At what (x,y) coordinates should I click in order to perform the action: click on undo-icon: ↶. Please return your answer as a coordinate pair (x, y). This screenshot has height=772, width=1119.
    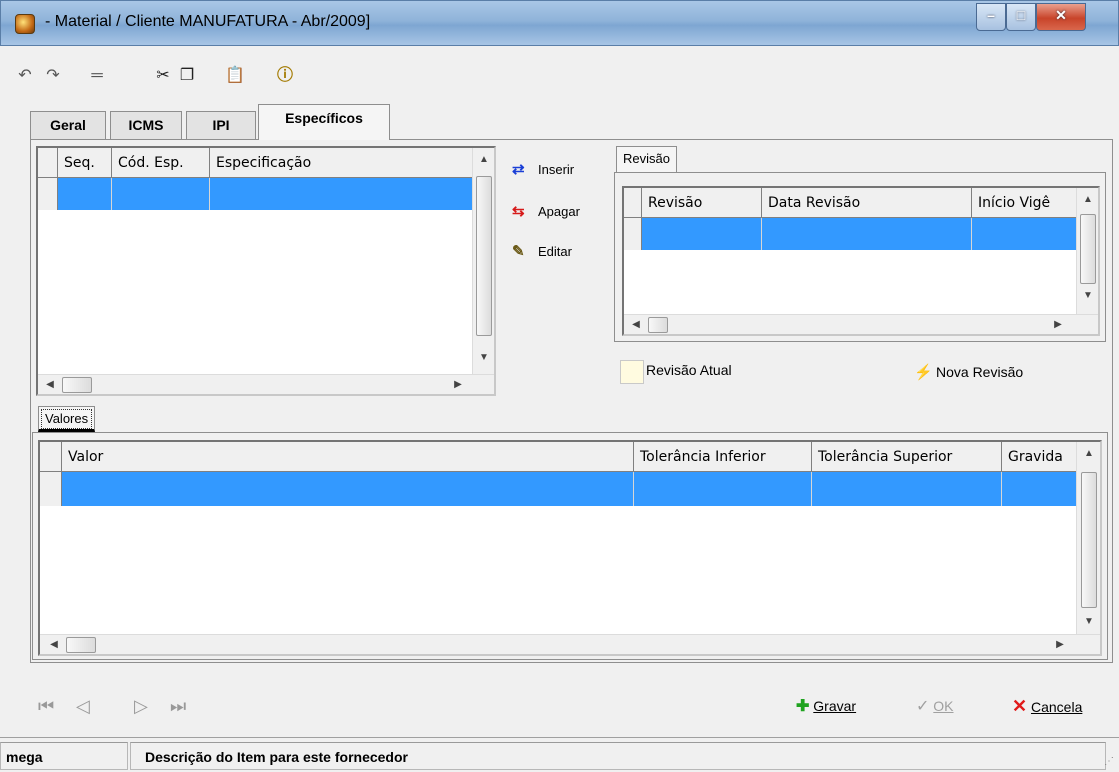
    Looking at the image, I should click on (25, 76).